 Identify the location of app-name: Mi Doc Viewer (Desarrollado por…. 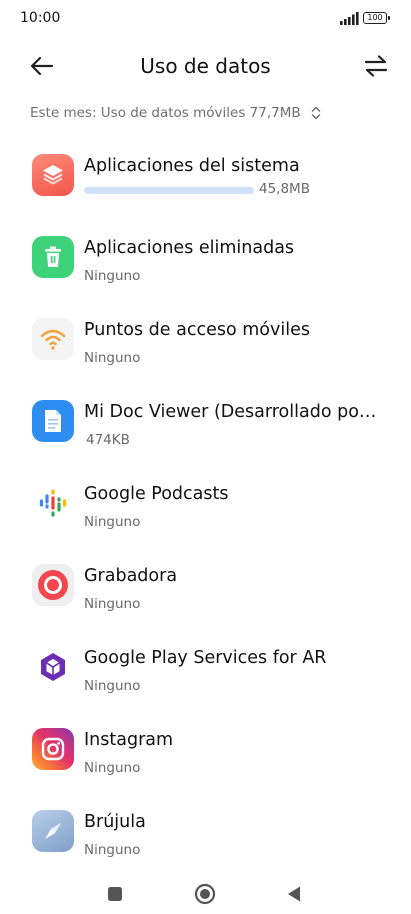
(231, 412).